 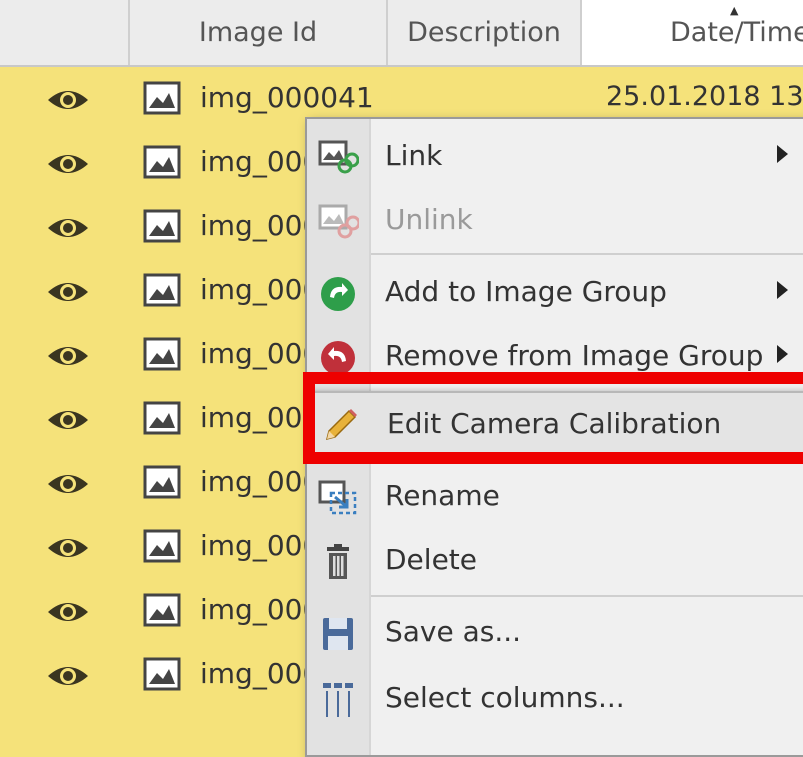 What do you see at coordinates (429, 219) in the screenshot?
I see `menu-item-label: Unlink` at bounding box center [429, 219].